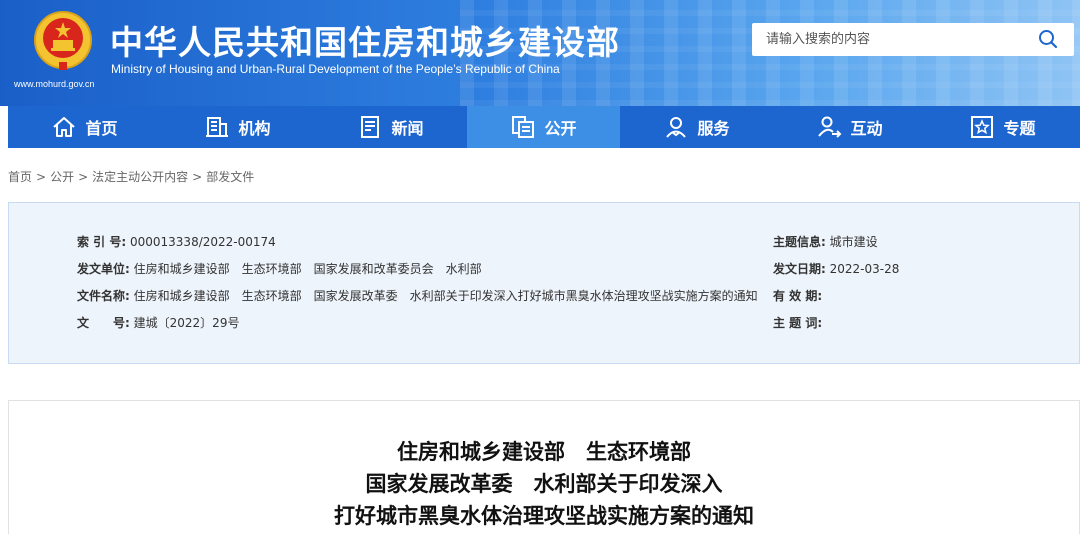 The height and width of the screenshot is (534, 1080). Describe the element at coordinates (217, 127) in the screenshot. I see `building-icon` at that location.